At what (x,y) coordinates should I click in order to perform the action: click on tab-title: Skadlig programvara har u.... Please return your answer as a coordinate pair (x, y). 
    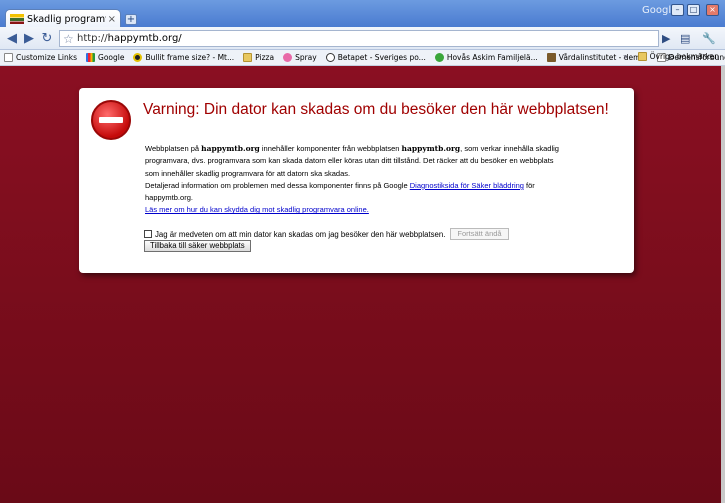
    Looking at the image, I should click on (66, 19).